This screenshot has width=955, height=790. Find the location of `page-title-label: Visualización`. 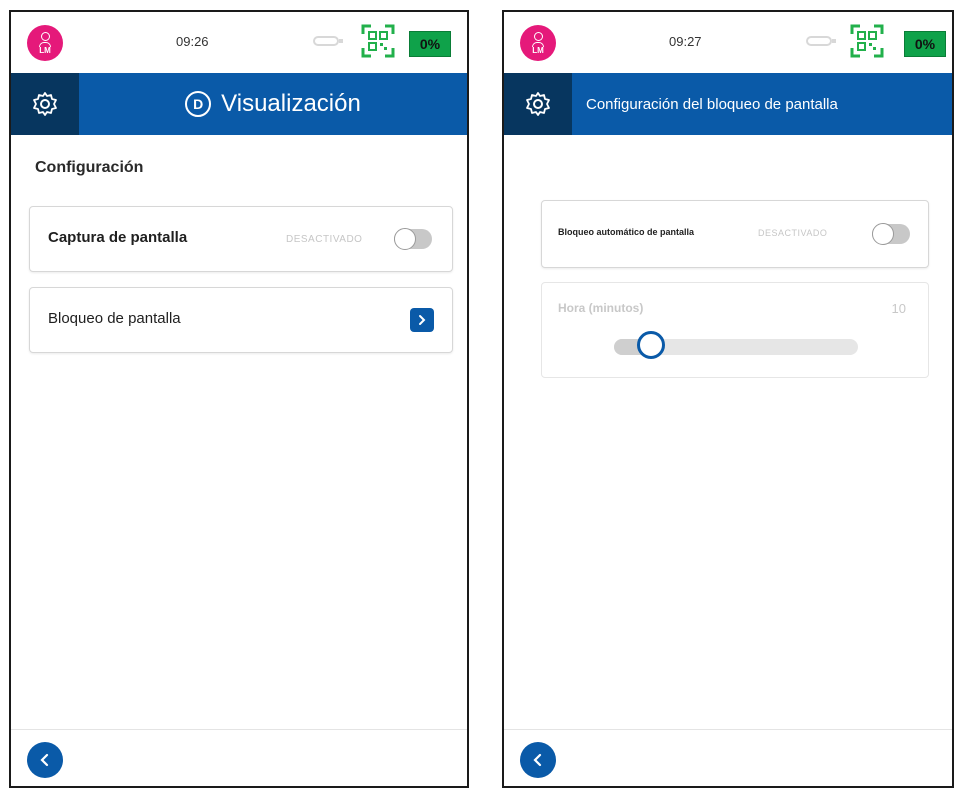

page-title-label: Visualización is located at coordinates (291, 103).